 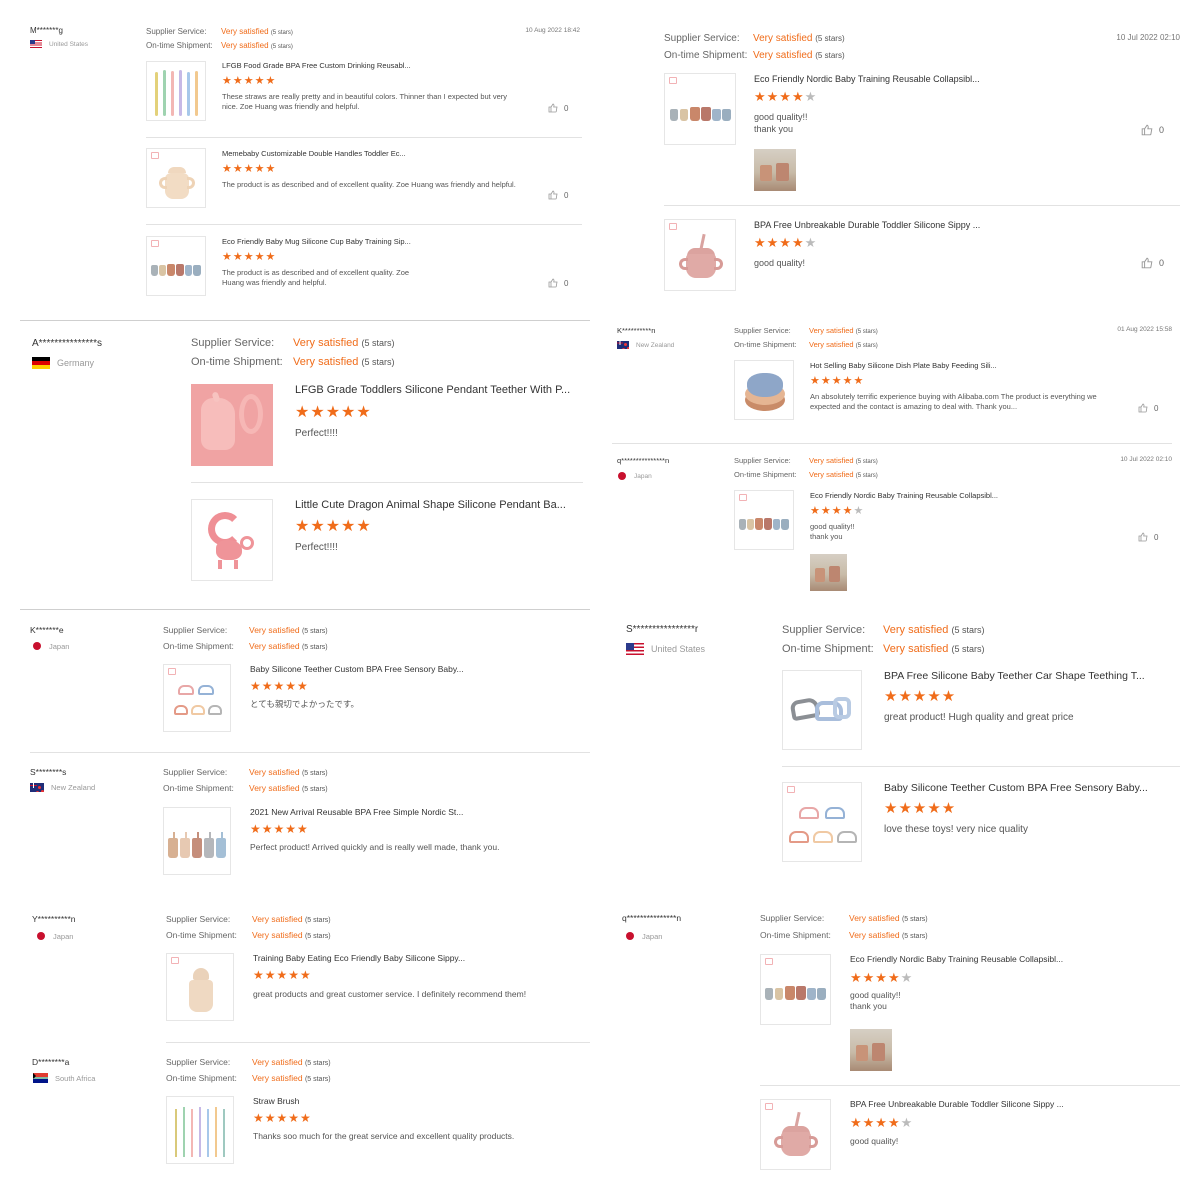 What do you see at coordinates (48, 772) in the screenshot?
I see `reviewer-name: S********s` at bounding box center [48, 772].